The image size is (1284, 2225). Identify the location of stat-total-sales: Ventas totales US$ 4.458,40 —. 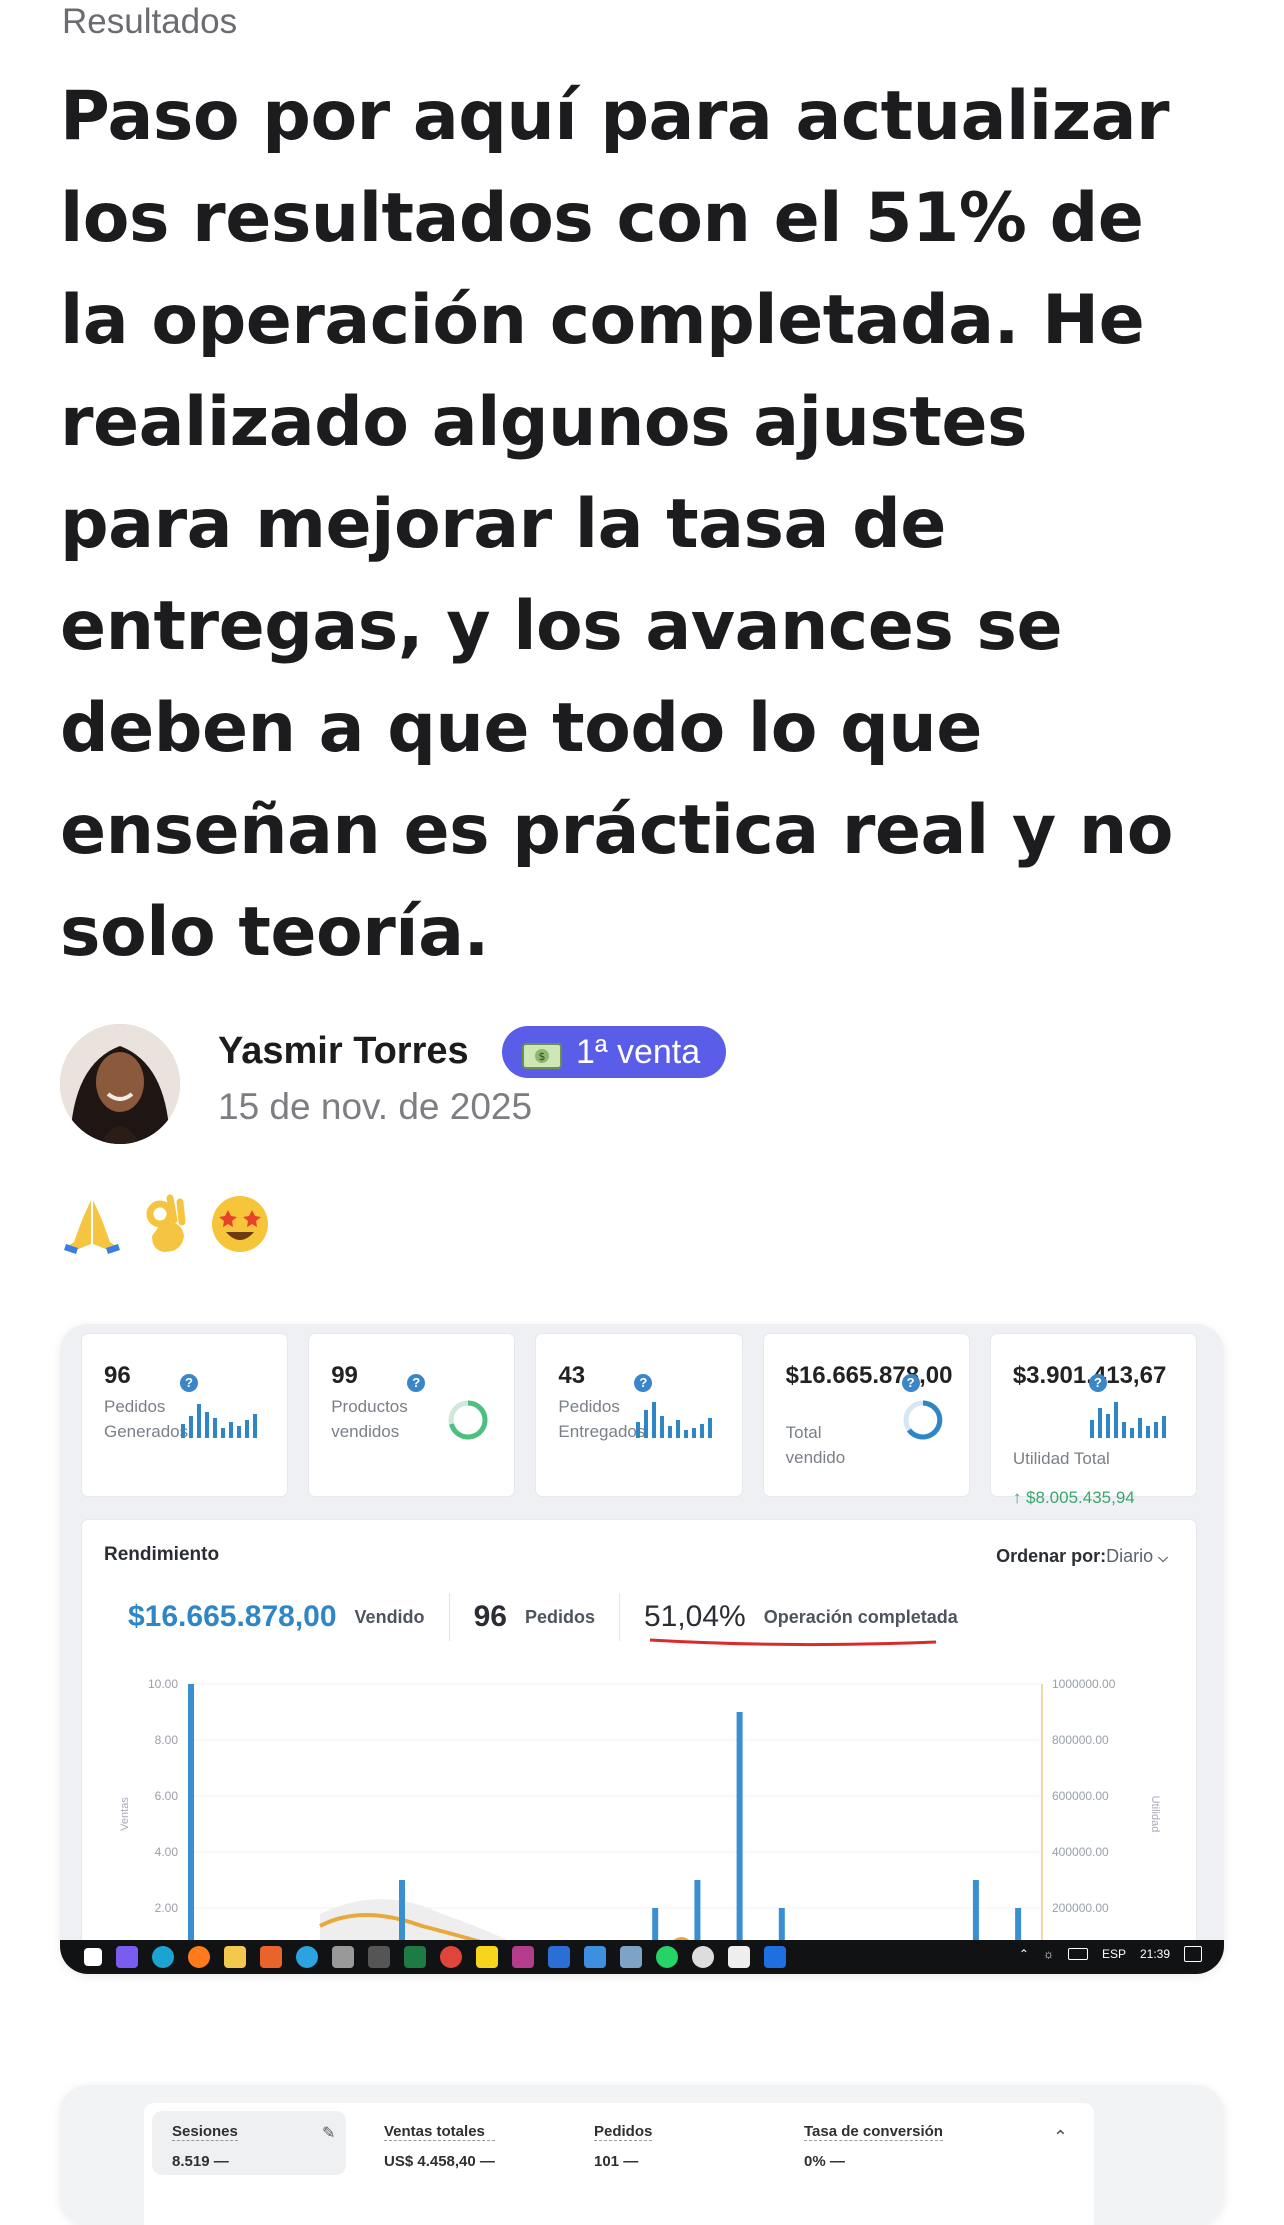
(439, 2146).